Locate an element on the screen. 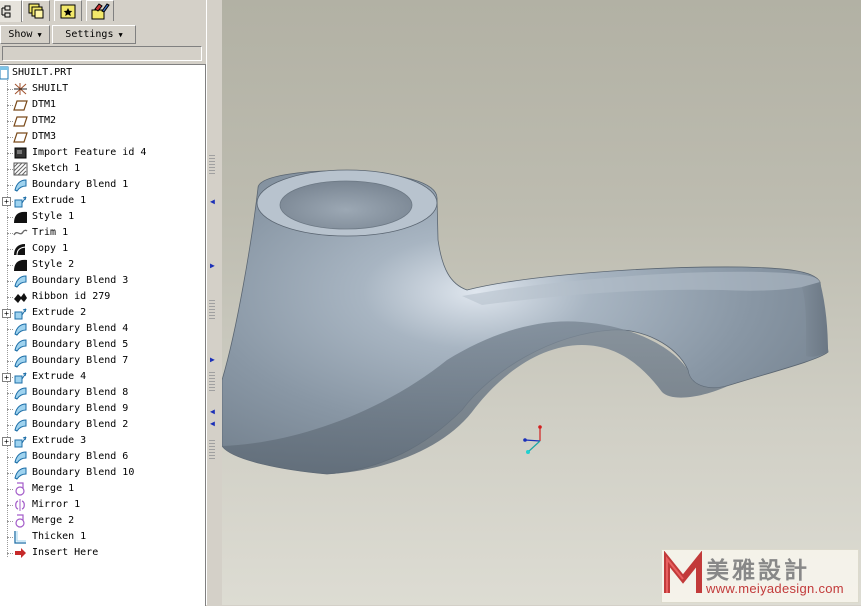 The image size is (861, 606). tab-model-tree is located at coordinates (11, 11).